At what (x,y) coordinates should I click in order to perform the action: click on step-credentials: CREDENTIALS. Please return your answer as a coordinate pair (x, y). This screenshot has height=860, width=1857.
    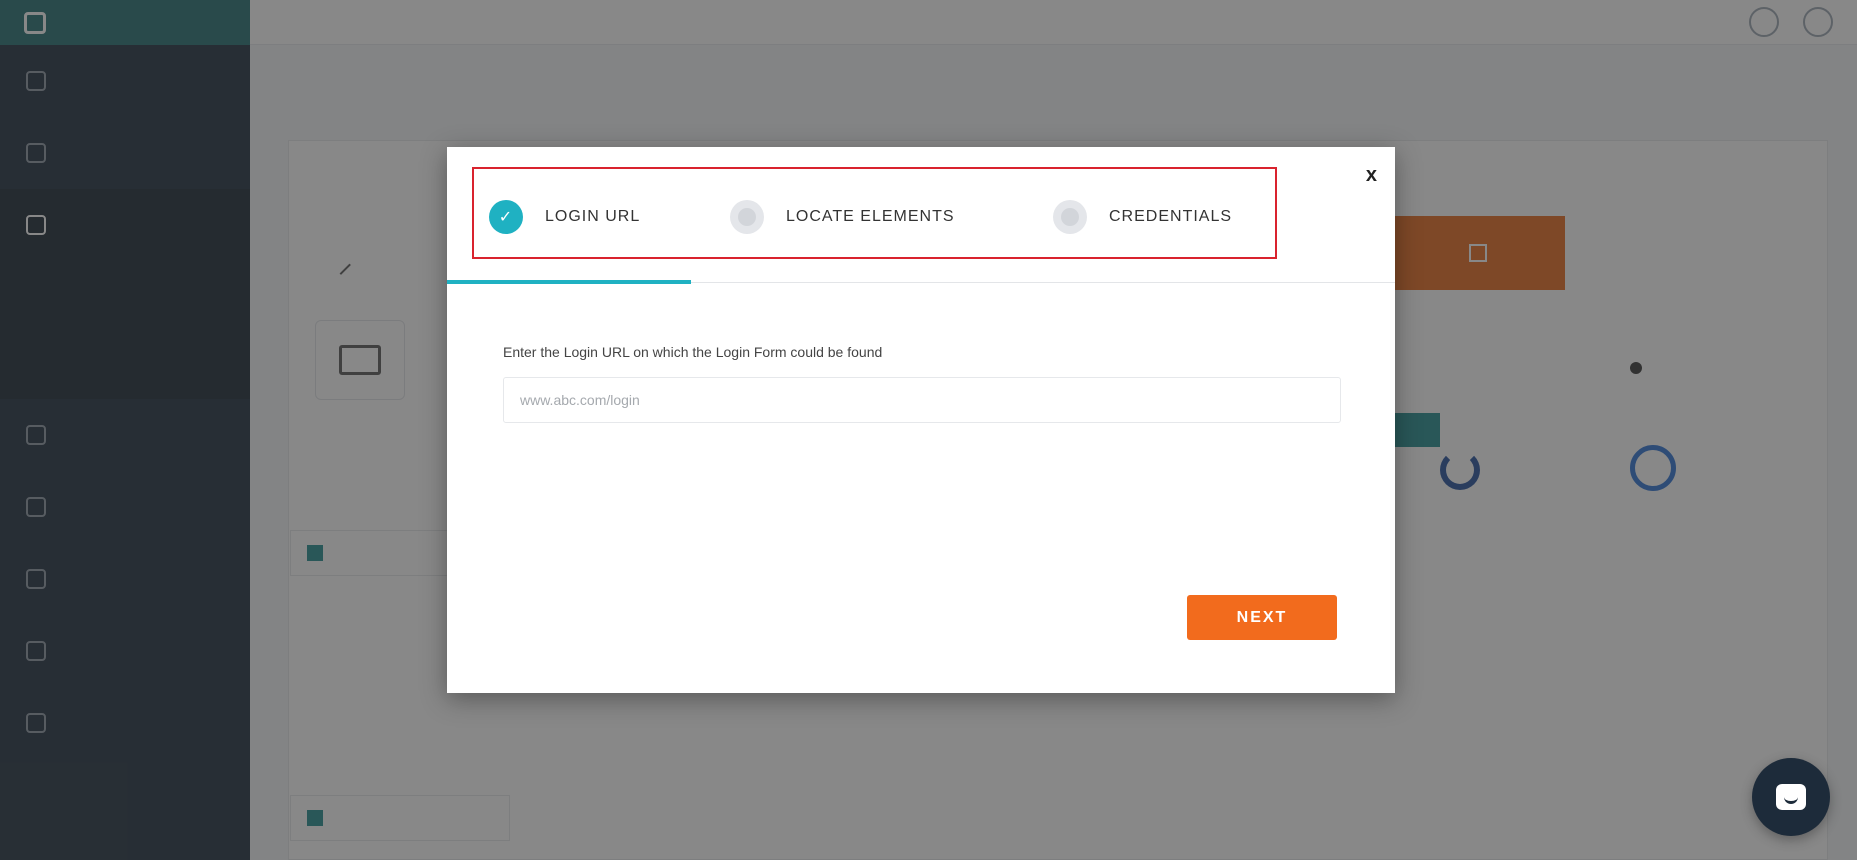
    Looking at the image, I should click on (1142, 217).